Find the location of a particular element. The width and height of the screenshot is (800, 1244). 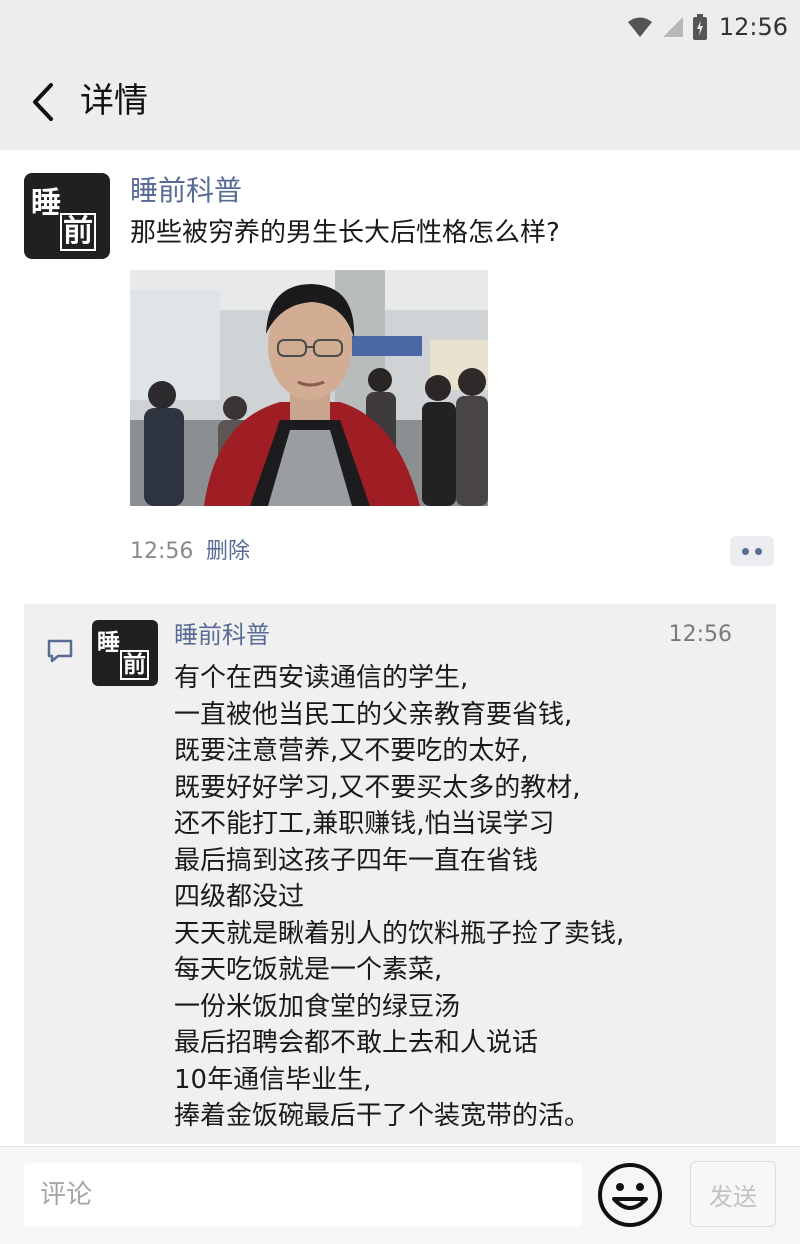

more-actions-button is located at coordinates (752, 551).